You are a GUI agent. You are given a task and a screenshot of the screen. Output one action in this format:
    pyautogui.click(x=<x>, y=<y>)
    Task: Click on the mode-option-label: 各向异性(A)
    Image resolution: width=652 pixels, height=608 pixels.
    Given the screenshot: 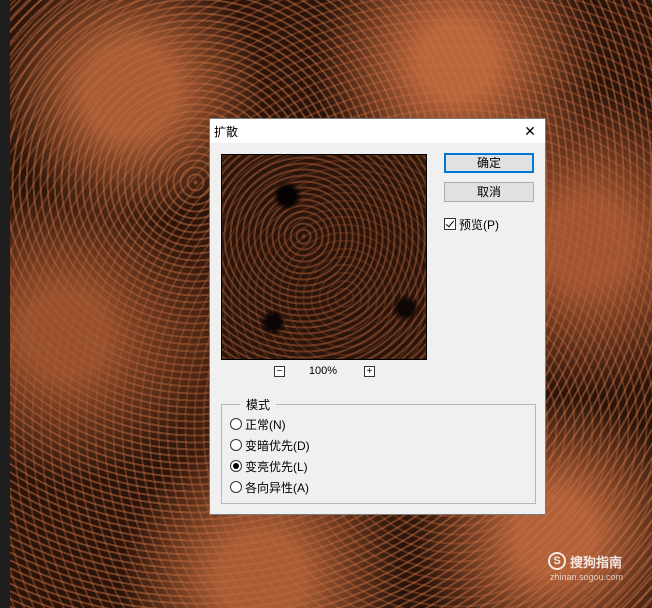 What is the action you would take?
    pyautogui.click(x=277, y=487)
    